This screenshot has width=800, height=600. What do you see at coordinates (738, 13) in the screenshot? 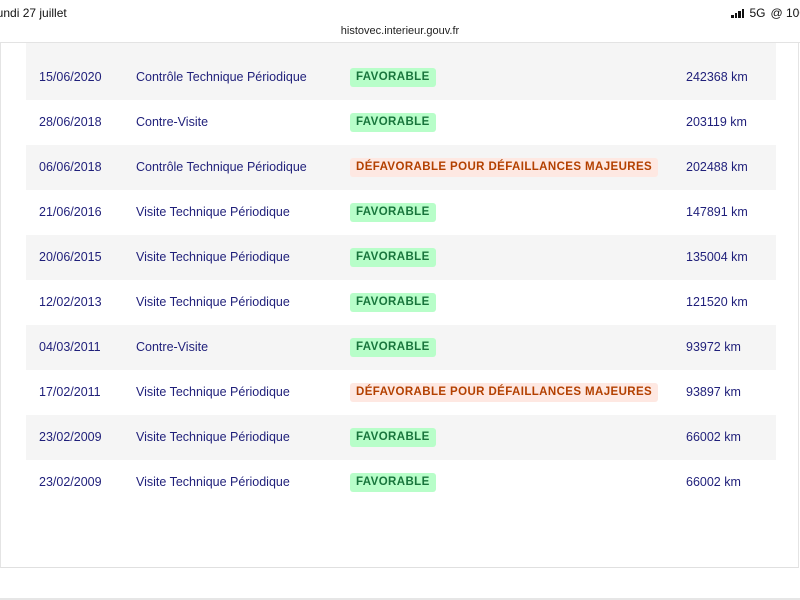
I see `signal-icon` at bounding box center [738, 13].